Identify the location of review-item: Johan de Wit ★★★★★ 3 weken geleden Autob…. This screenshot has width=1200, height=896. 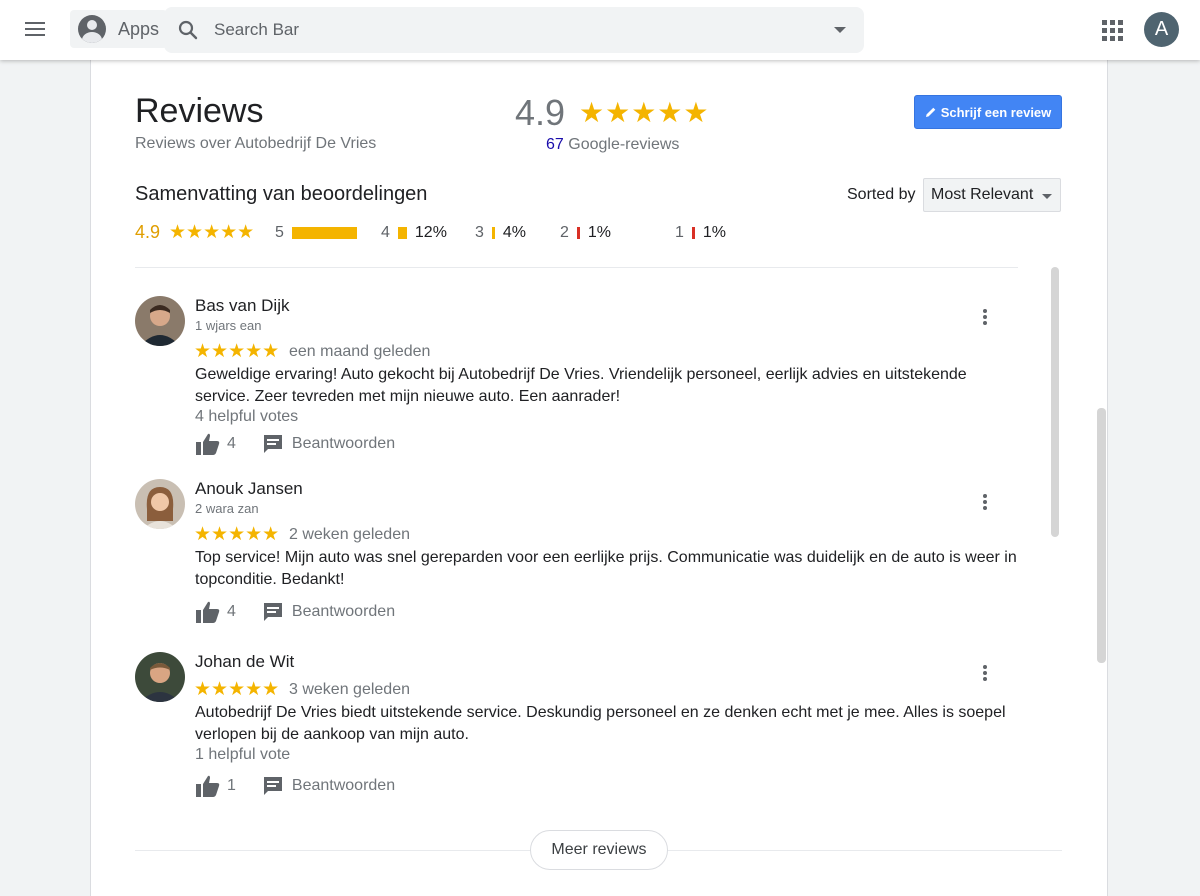
(580, 727).